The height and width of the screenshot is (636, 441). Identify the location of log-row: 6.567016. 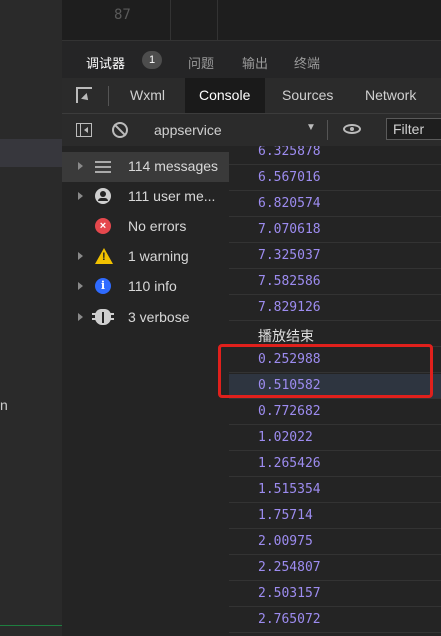
(335, 178).